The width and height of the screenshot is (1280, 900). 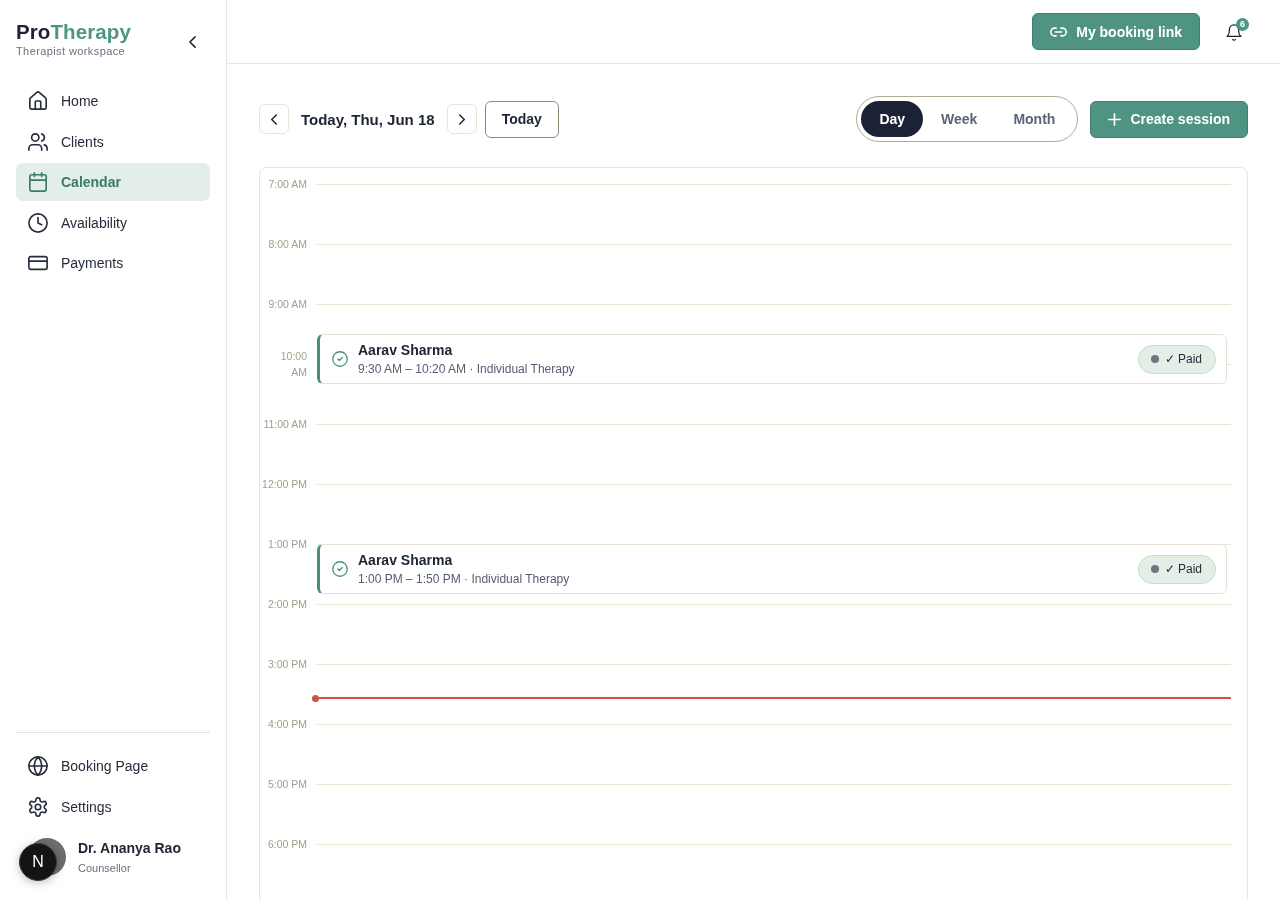 I want to click on bell-icon, so click(x=1234, y=32).